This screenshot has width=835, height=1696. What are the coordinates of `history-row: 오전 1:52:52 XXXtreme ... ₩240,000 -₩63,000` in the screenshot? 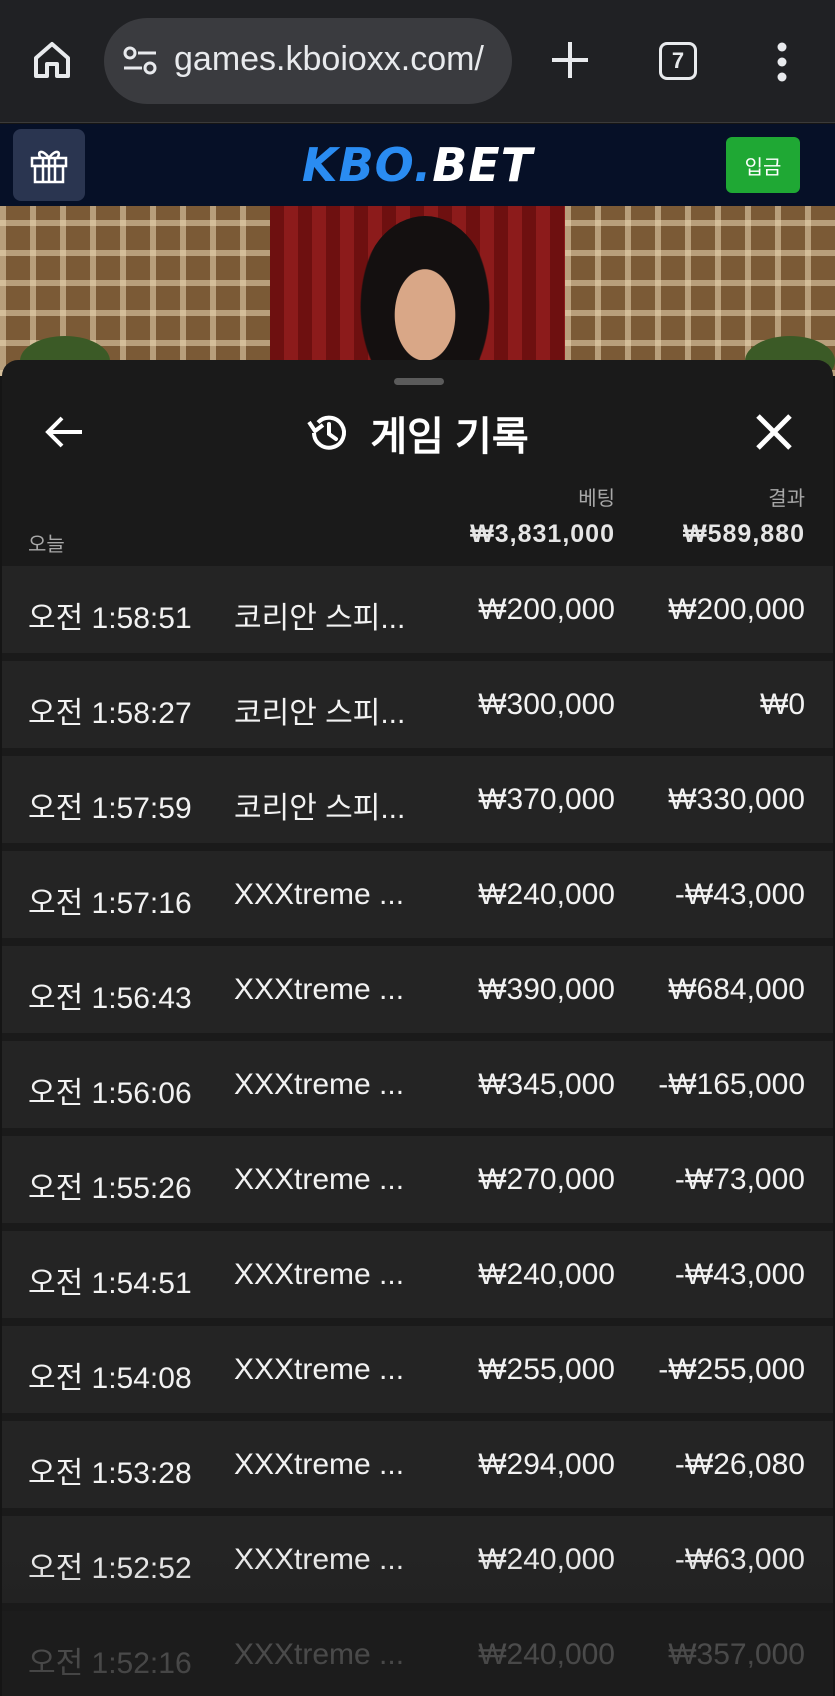 It's located at (417, 1559).